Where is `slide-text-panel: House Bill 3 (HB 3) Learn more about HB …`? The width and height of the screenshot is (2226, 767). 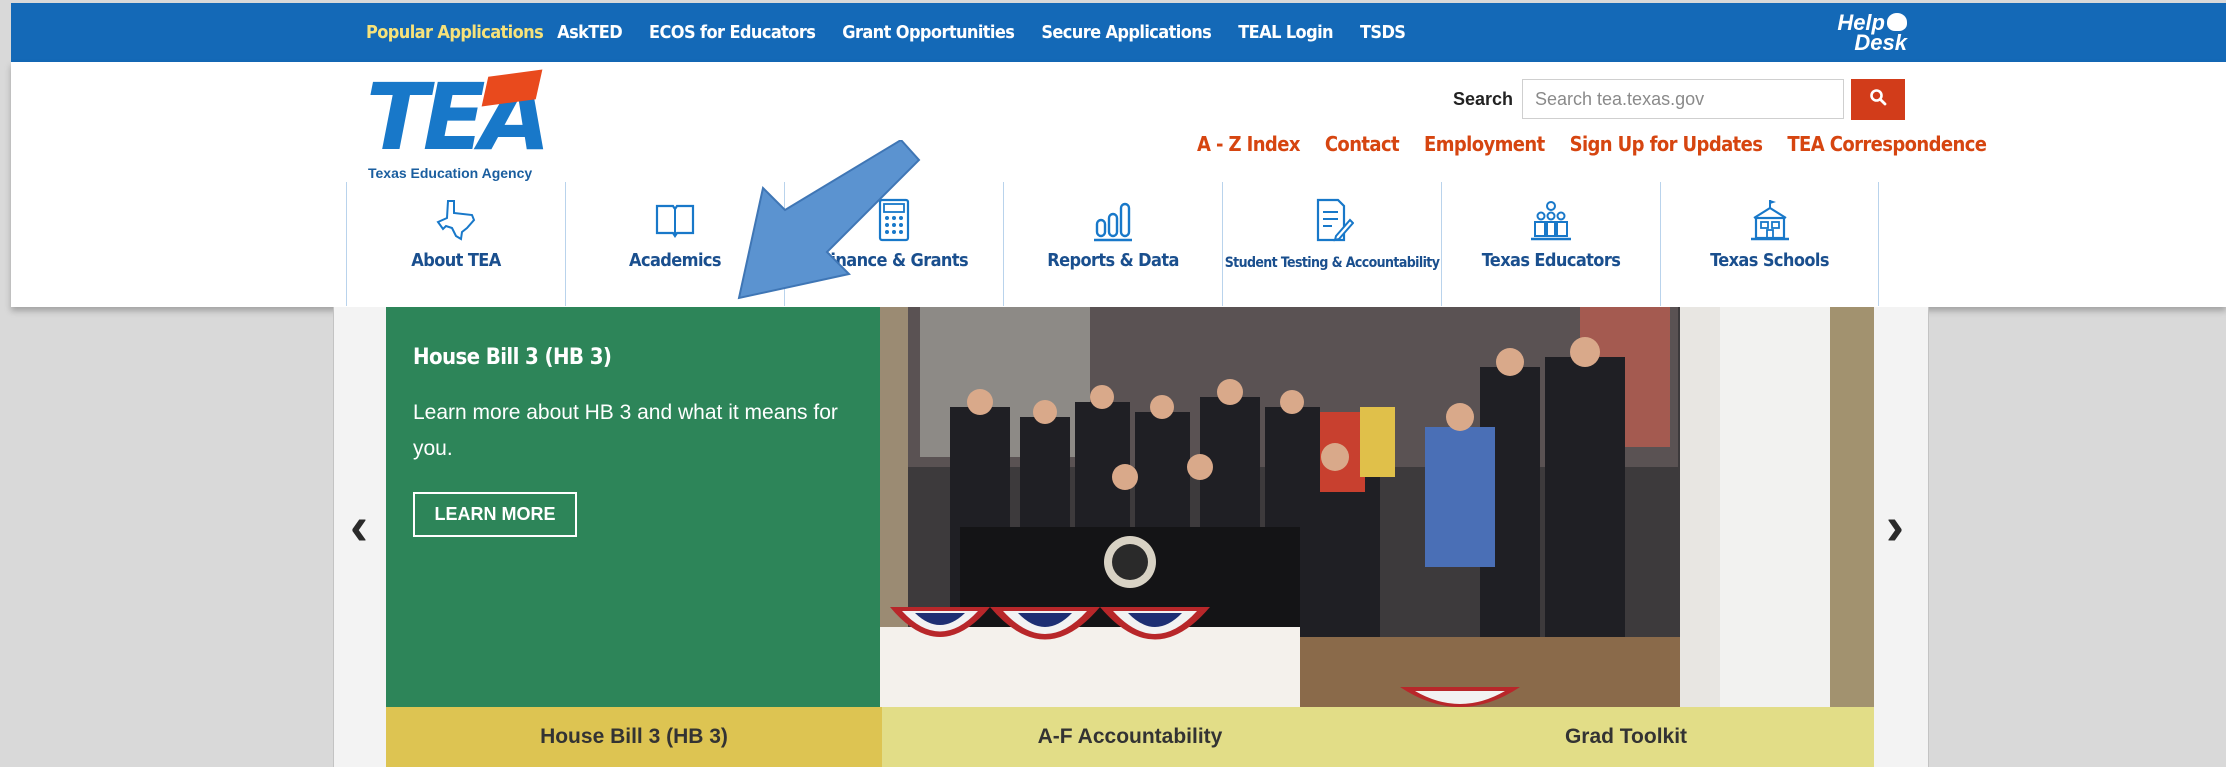 slide-text-panel: House Bill 3 (HB 3) Learn more about HB … is located at coordinates (633, 507).